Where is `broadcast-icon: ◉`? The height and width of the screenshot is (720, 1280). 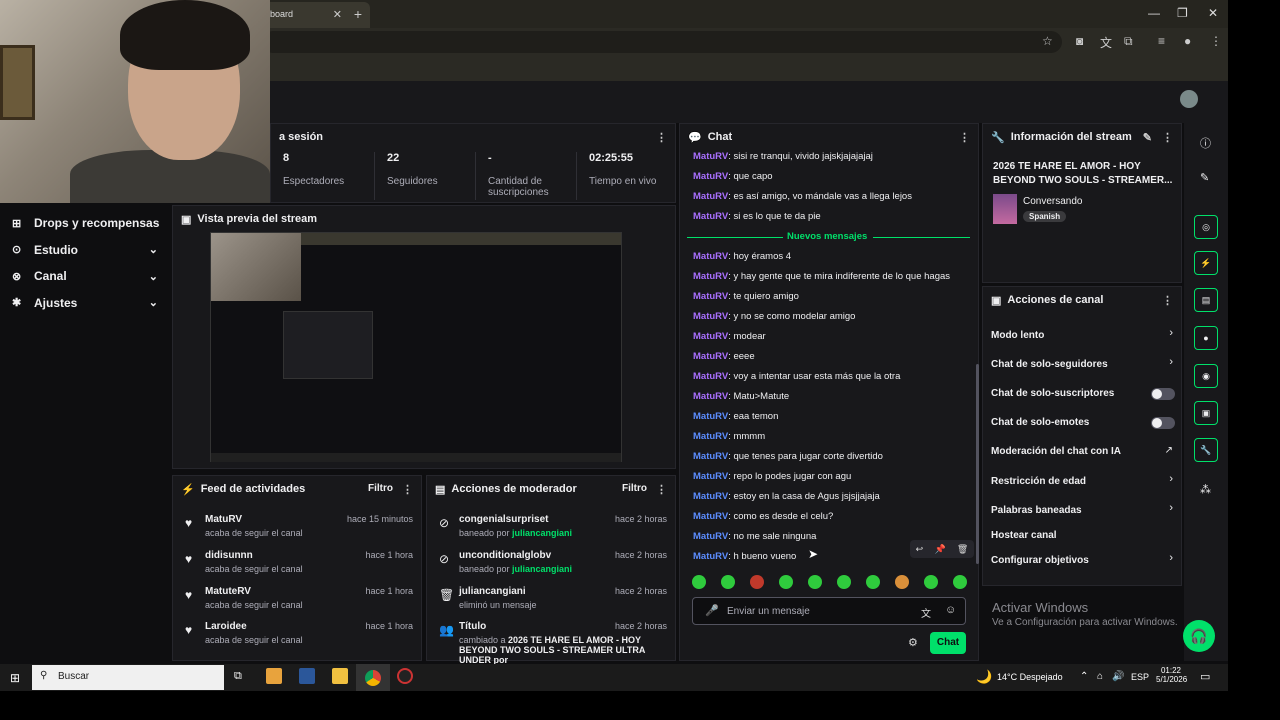 broadcast-icon: ◉ is located at coordinates (1206, 376).